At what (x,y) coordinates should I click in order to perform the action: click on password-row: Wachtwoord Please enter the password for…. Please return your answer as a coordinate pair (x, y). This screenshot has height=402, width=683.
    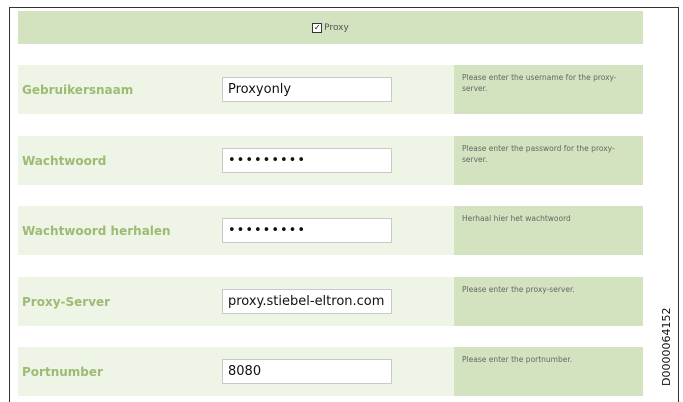
    Looking at the image, I should click on (330, 160).